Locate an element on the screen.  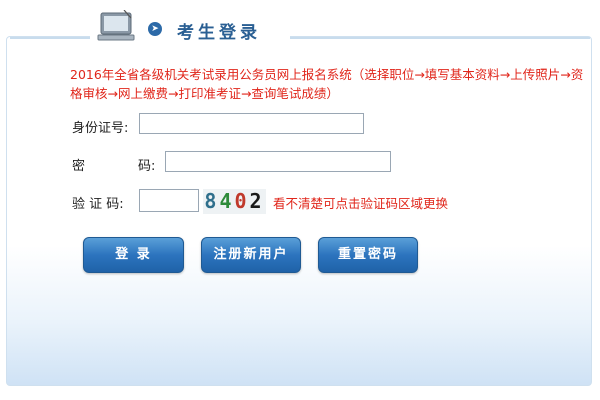
captcha-image: 8402 is located at coordinates (234, 201).